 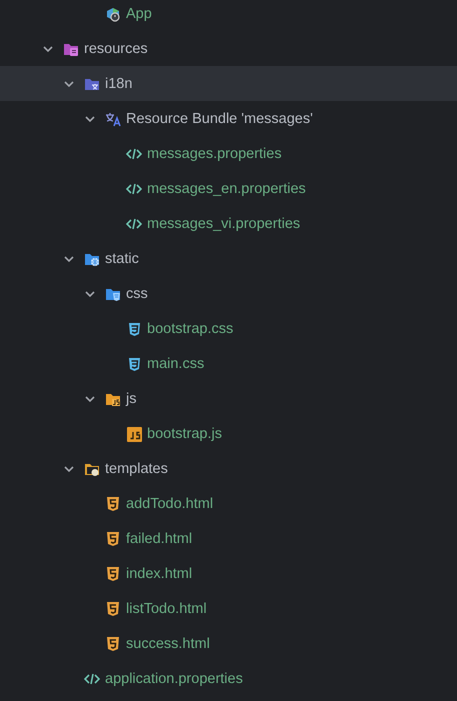 I want to click on js-icon, so click(x=134, y=434).